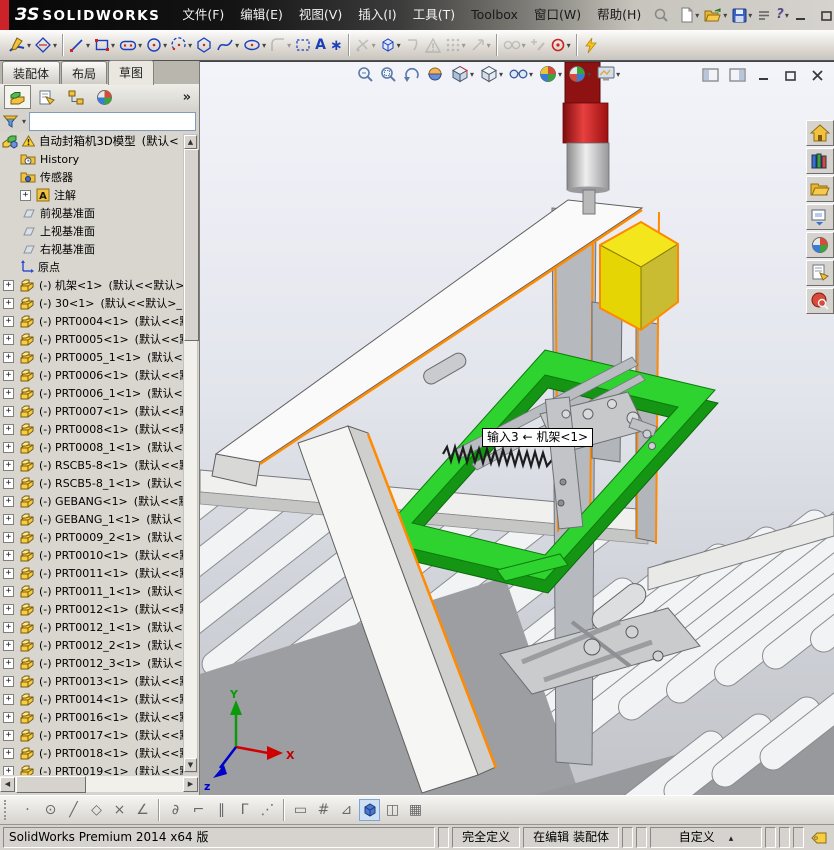 The height and width of the screenshot is (850, 834). What do you see at coordinates (320, 45) in the screenshot?
I see `text-button: A` at bounding box center [320, 45].